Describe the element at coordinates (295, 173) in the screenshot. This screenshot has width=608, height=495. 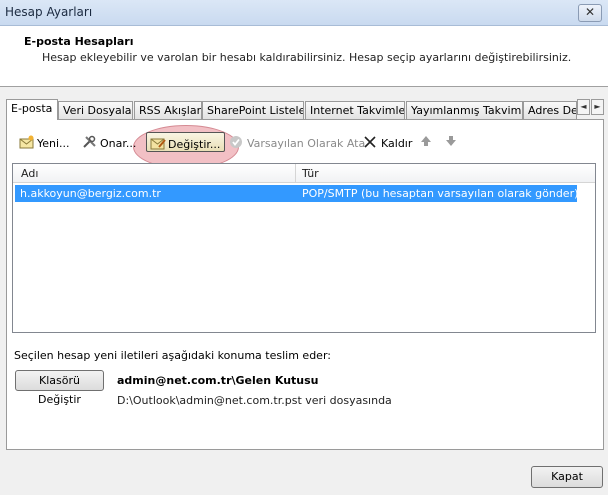
I see `column-divider` at that location.